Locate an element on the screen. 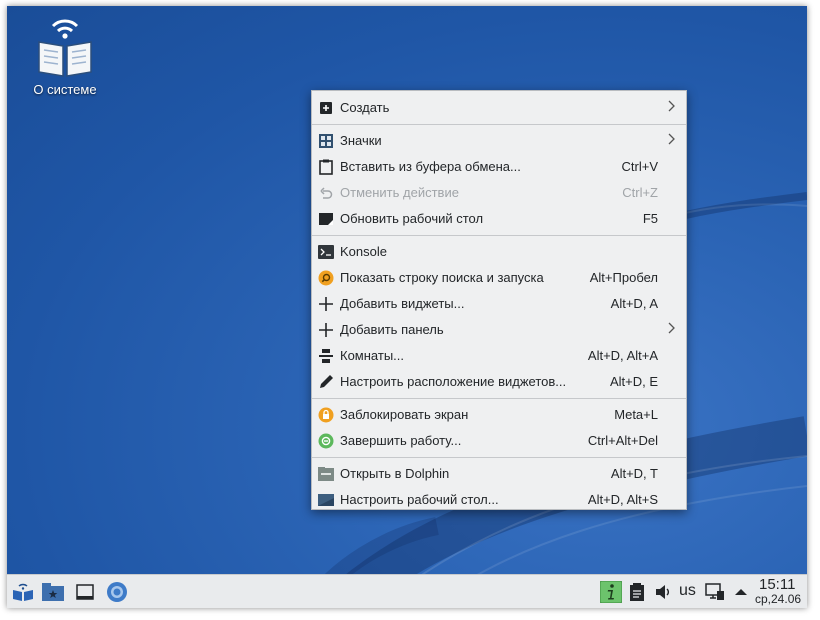 The image size is (820, 620). undo-icon is located at coordinates (326, 193).